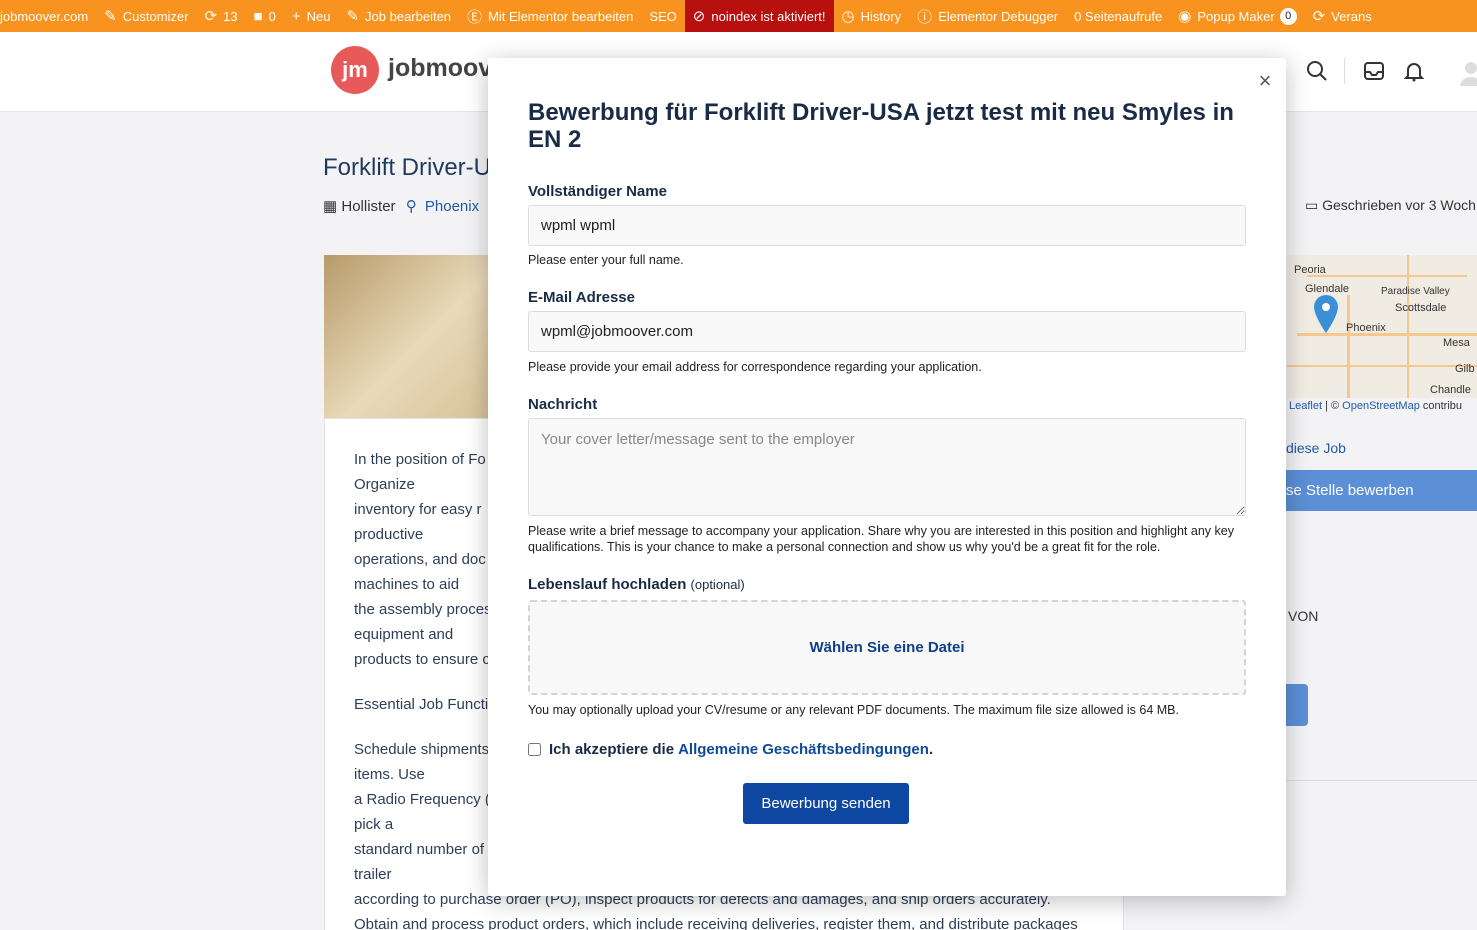 This screenshot has height=930, width=1477. What do you see at coordinates (636, 584) in the screenshot?
I see `cv-label: Lebenslauf hochladen (optional)` at bounding box center [636, 584].